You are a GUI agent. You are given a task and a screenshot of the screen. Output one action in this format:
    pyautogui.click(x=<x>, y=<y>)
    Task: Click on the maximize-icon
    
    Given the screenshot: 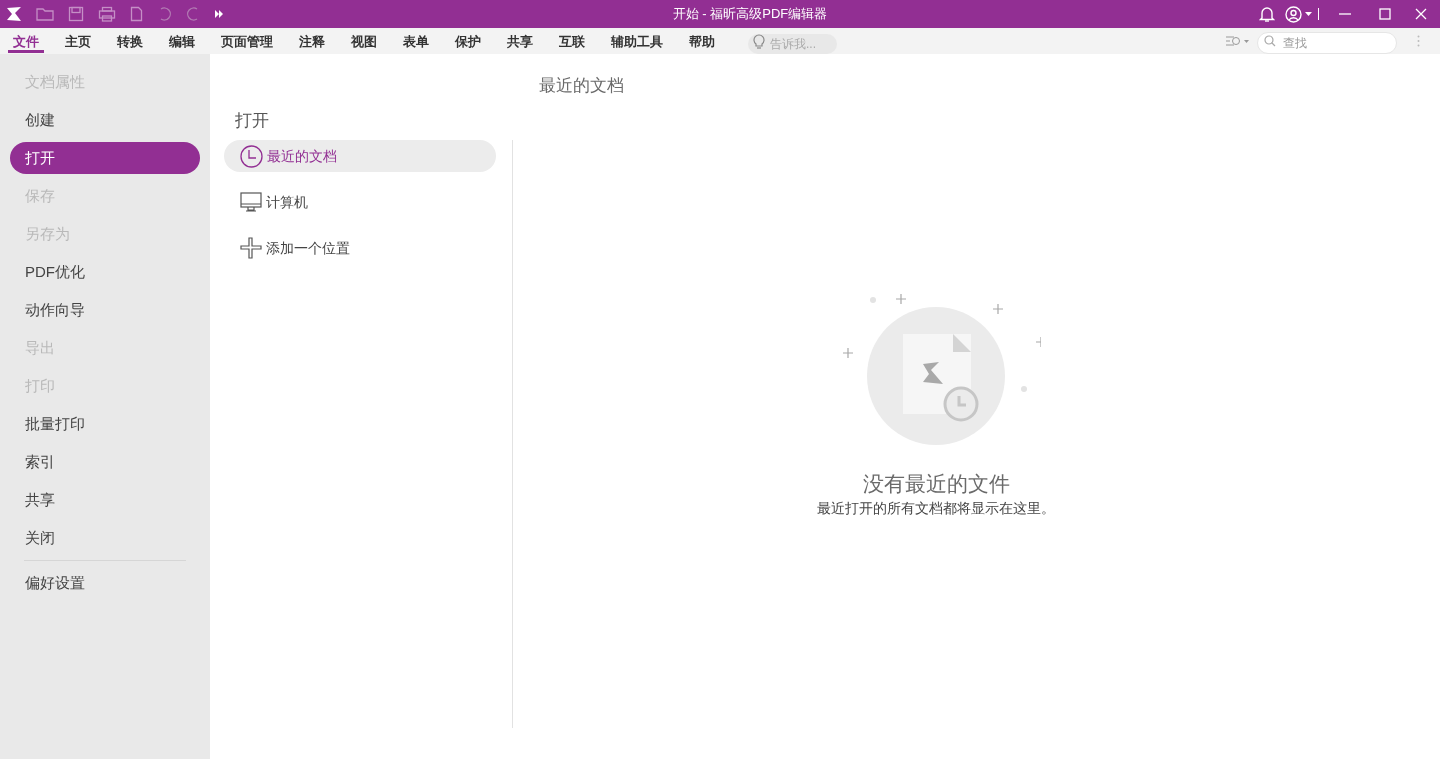 What is the action you would take?
    pyautogui.click(x=1385, y=14)
    